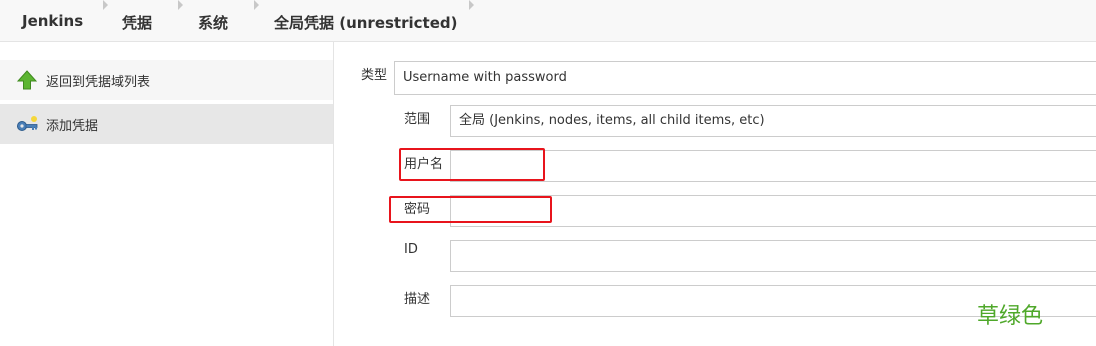  Describe the element at coordinates (417, 299) in the screenshot. I see `description-label: 描述` at that location.